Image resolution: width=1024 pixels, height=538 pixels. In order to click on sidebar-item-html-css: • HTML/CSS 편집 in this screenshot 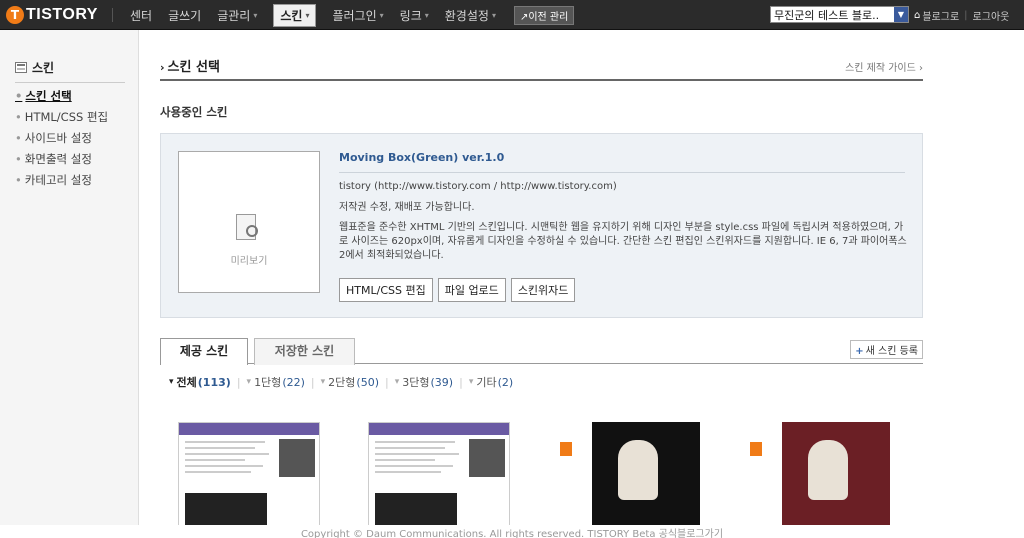, I will do `click(61, 117)`.